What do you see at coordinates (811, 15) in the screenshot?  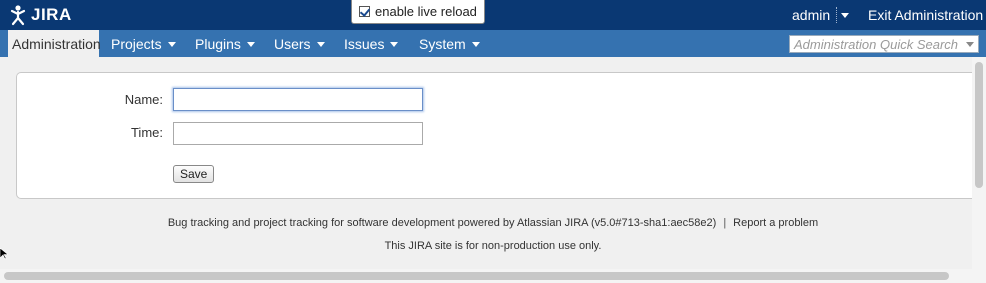 I see `username: admin` at bounding box center [811, 15].